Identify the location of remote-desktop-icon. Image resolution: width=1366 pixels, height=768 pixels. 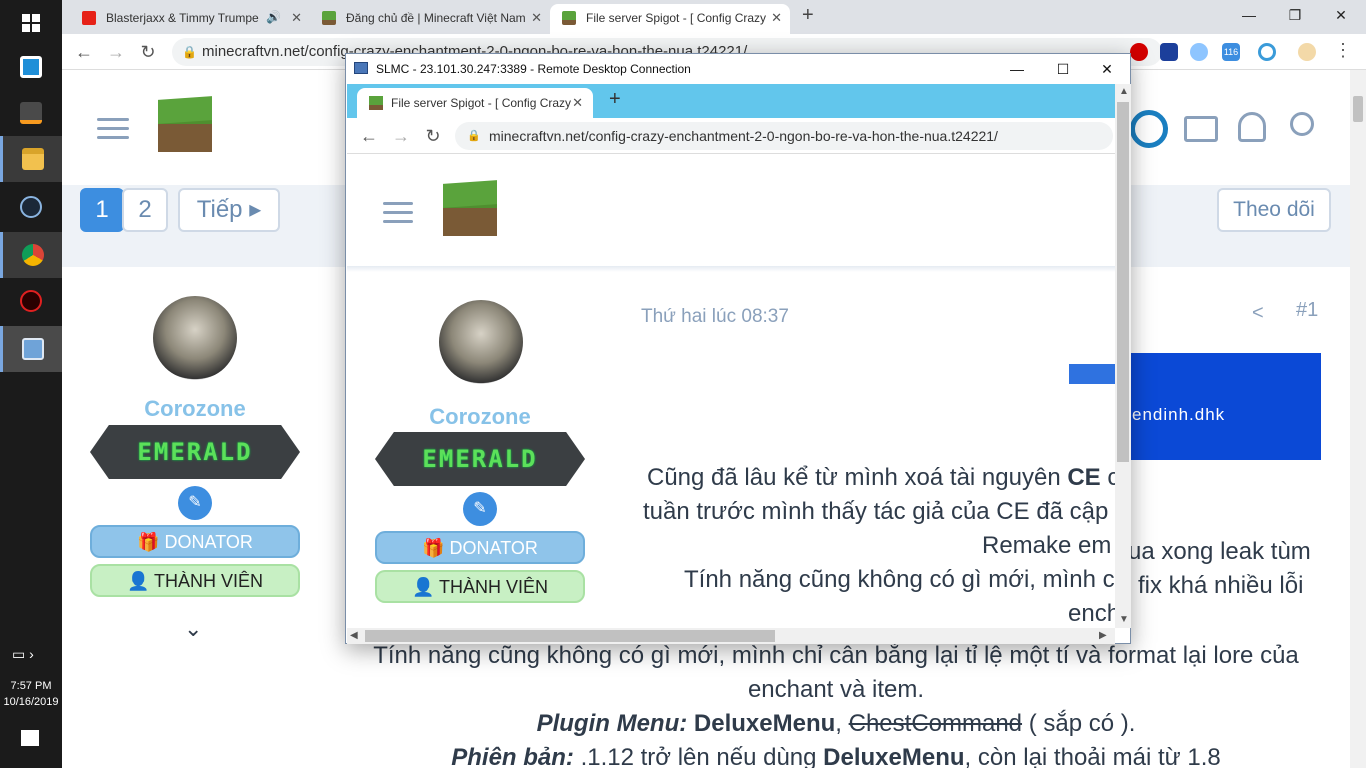
(31, 349).